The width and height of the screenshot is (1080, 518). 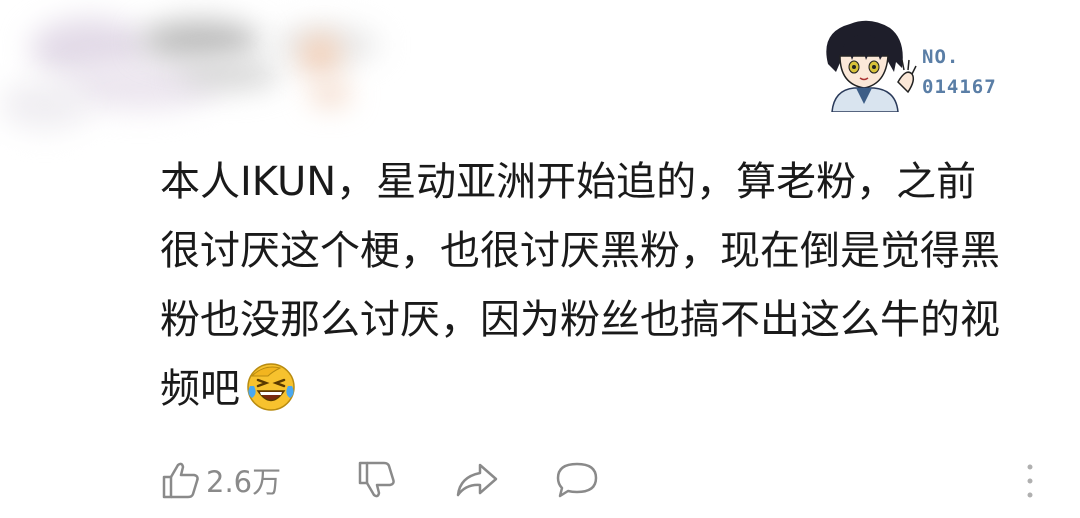 I want to click on share-button, so click(x=477, y=480).